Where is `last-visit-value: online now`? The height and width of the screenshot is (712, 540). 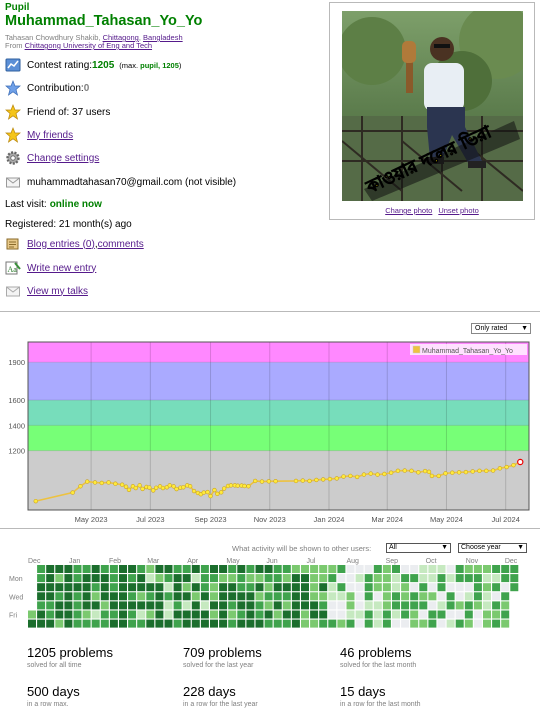
last-visit-value: online now is located at coordinates (75, 204).